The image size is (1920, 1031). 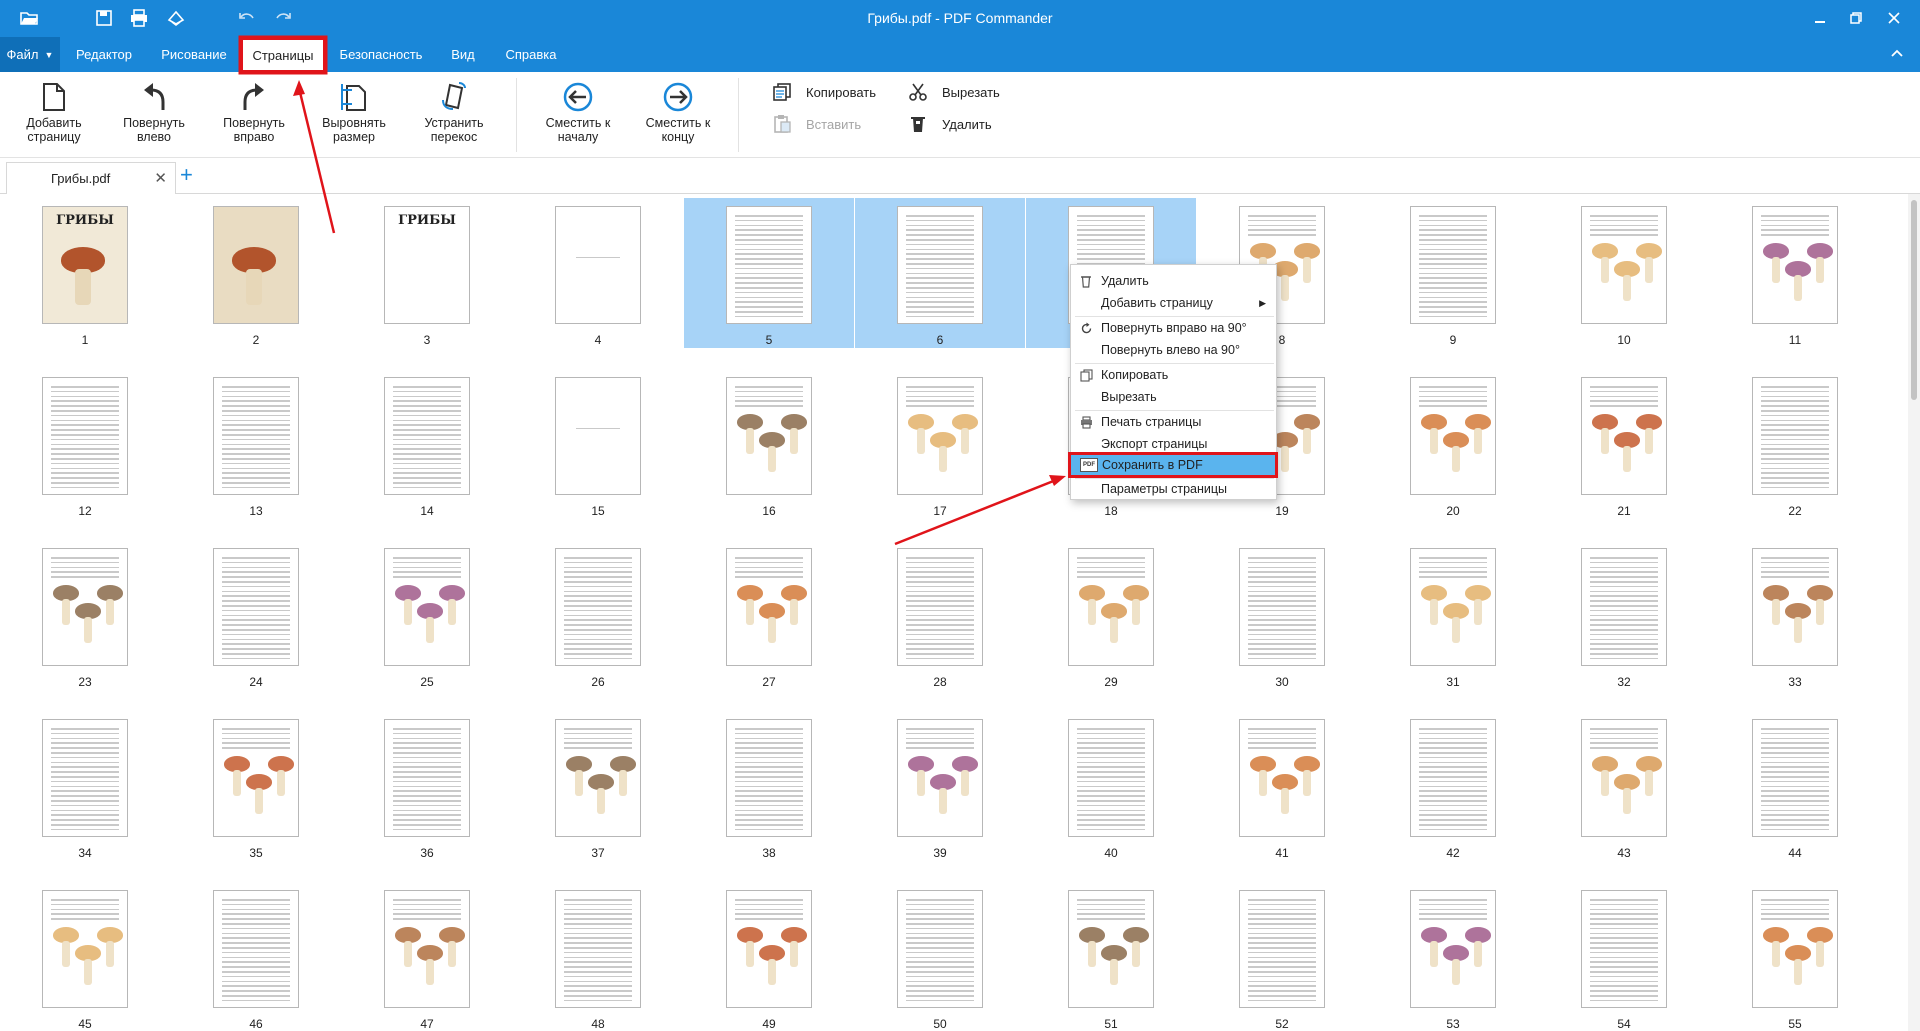 I want to click on page-thumbnail: 20, so click(x=1453, y=444).